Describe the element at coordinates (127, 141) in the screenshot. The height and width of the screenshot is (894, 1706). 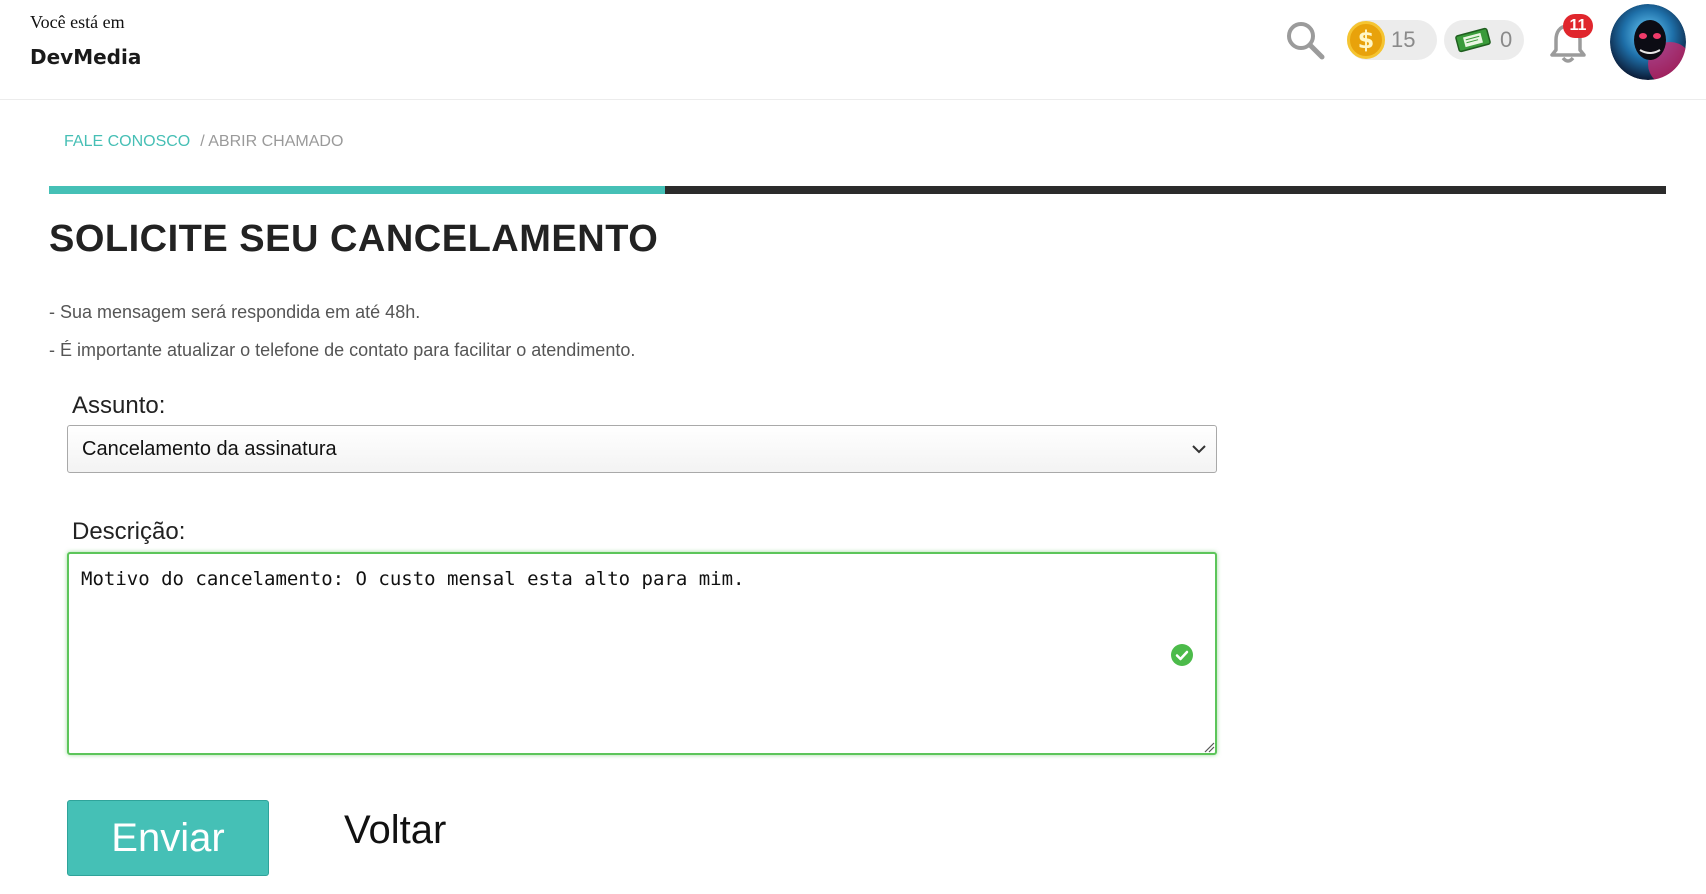
I see `breadcrumb-fale-conosco: FALE CONOSCO` at that location.